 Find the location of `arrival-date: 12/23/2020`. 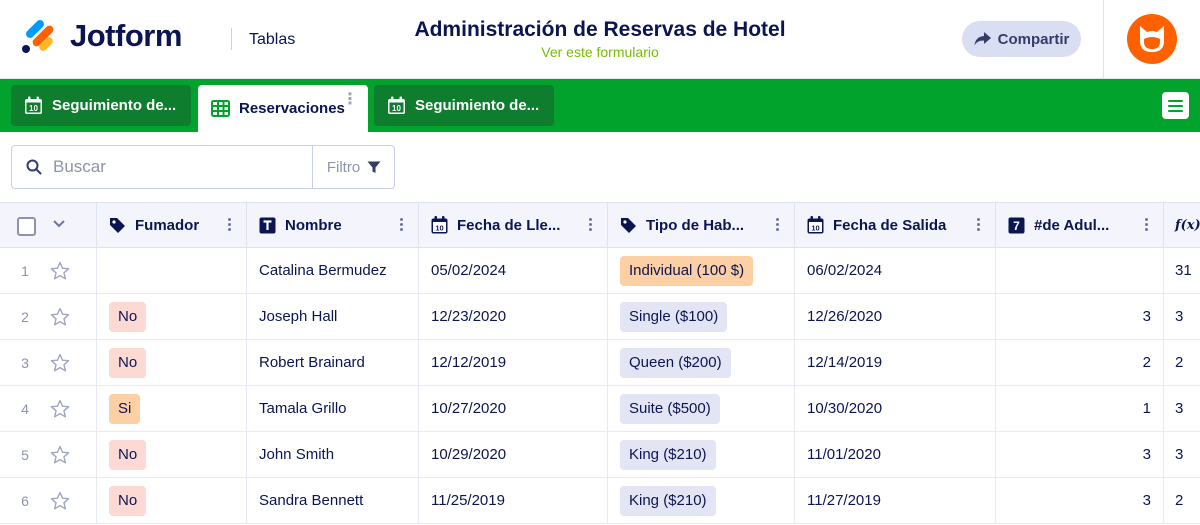

arrival-date: 12/23/2020 is located at coordinates (469, 316).